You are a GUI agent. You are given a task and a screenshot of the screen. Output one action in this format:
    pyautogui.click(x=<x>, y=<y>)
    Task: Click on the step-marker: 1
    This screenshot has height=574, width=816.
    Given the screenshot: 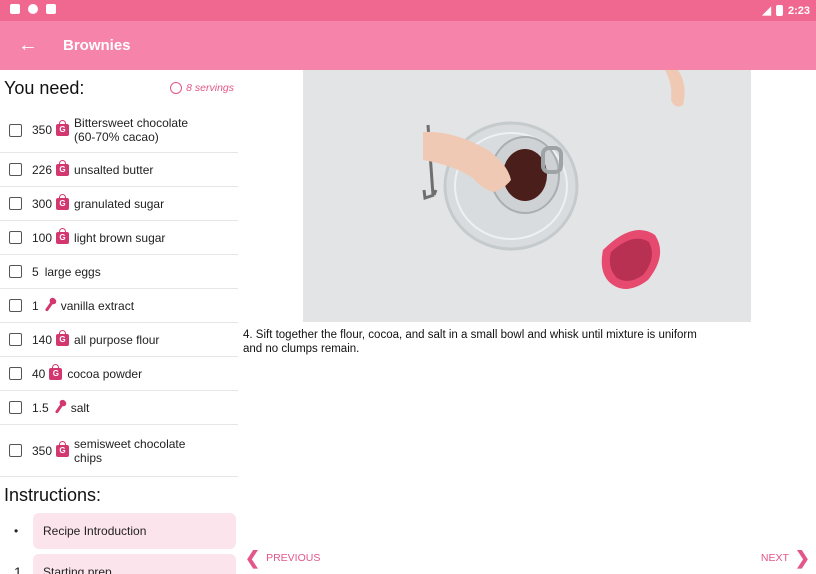 What is the action you would take?
    pyautogui.click(x=18, y=569)
    